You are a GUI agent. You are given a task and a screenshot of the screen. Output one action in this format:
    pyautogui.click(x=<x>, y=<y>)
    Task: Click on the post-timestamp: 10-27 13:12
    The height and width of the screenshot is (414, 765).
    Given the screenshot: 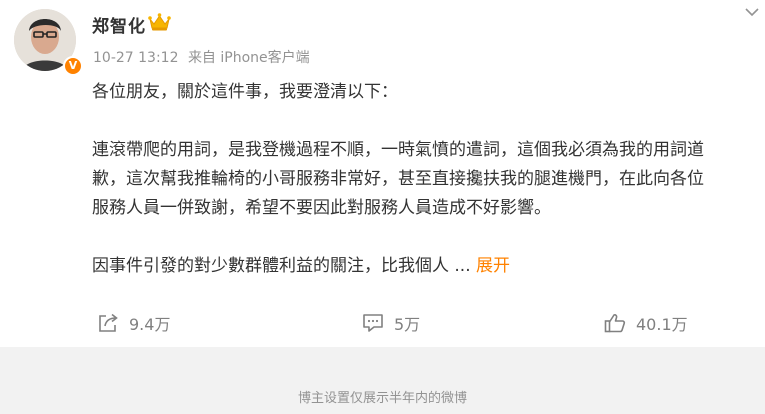 What is the action you would take?
    pyautogui.click(x=135, y=58)
    